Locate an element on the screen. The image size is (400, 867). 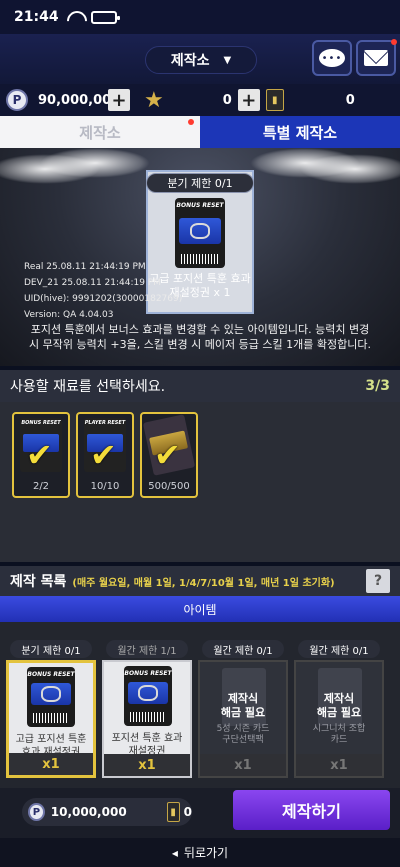
tab-special-workshop: 특별 제작소 is located at coordinates (300, 132).